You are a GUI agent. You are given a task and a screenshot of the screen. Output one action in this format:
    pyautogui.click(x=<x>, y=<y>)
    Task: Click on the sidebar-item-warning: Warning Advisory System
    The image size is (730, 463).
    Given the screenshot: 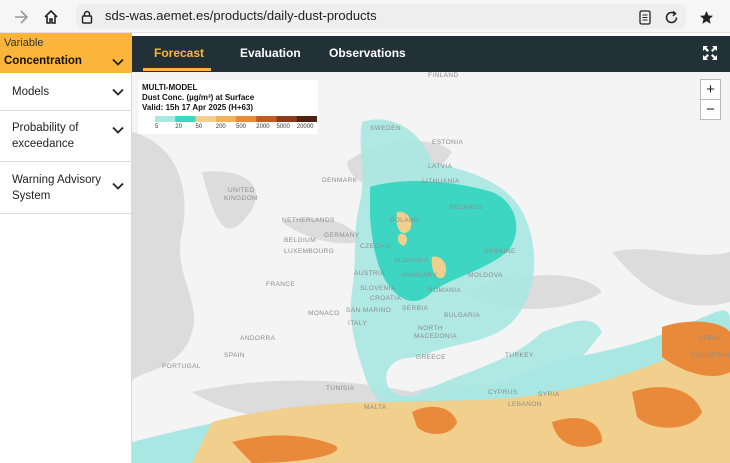 What is the action you would take?
    pyautogui.click(x=66, y=188)
    